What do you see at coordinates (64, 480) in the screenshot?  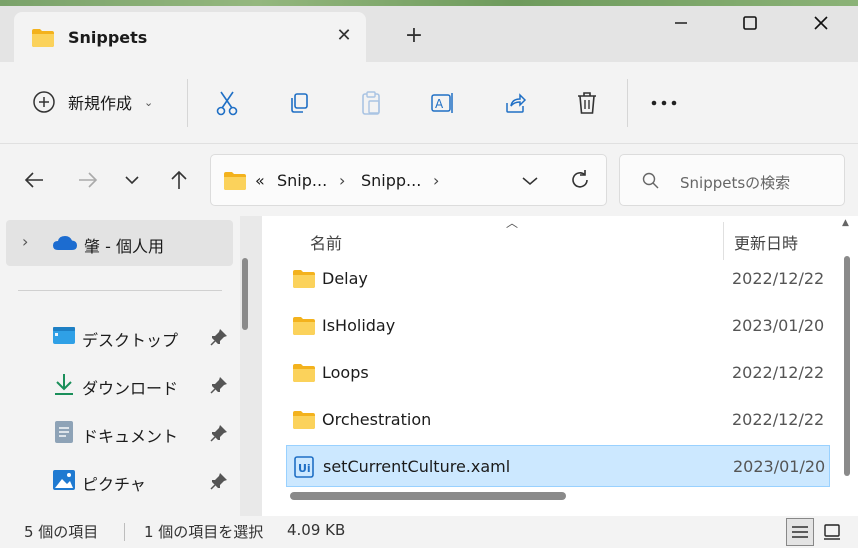 I see `picture-icon` at bounding box center [64, 480].